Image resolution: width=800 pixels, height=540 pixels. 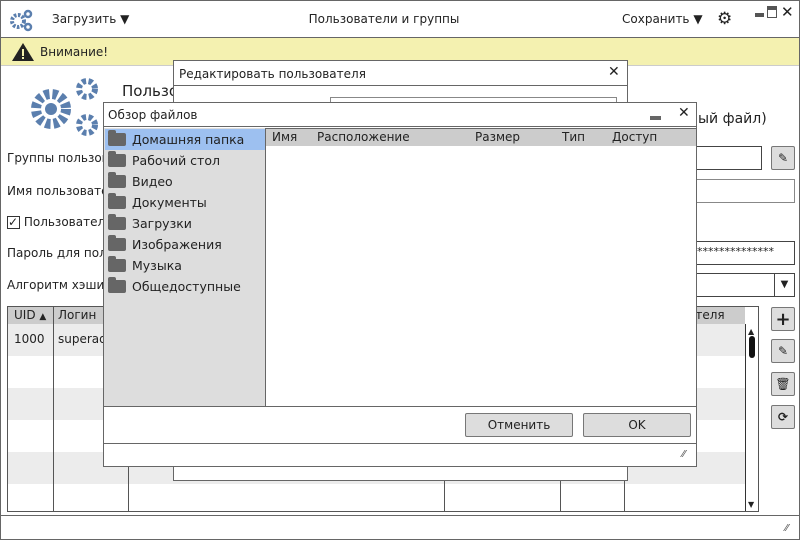 I want to click on place-label: Загрузки, so click(x=162, y=223).